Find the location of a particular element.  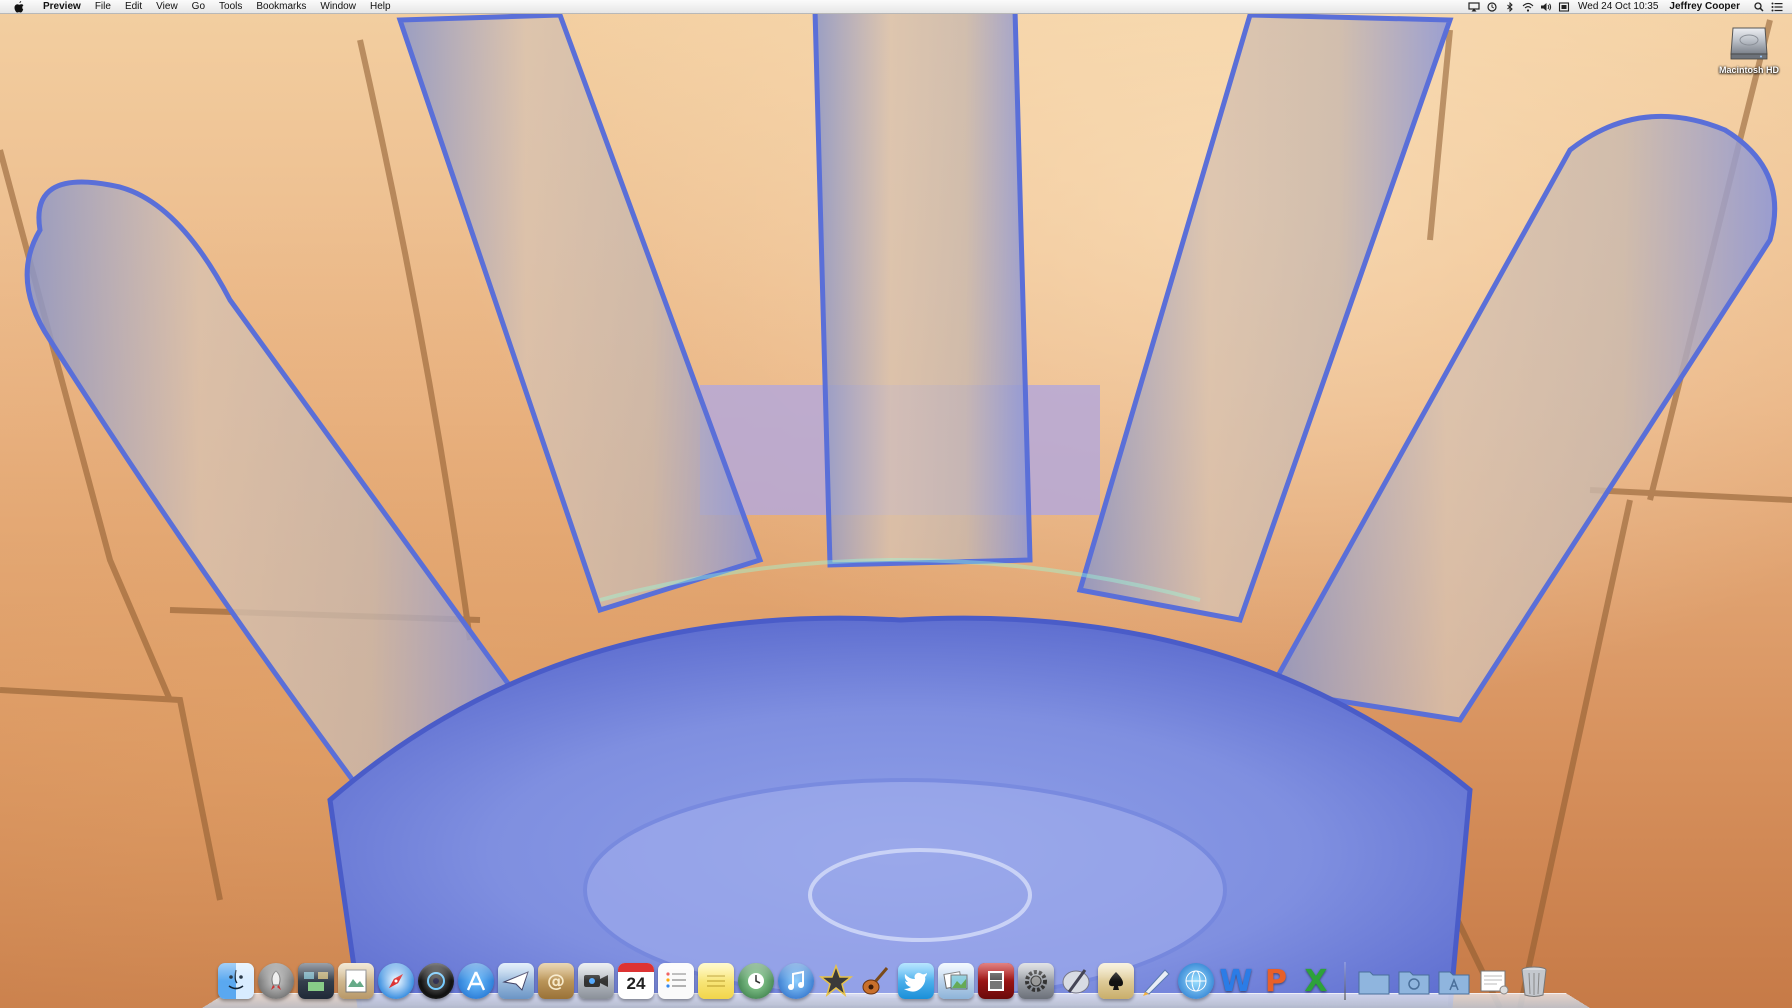

volume-icon is located at coordinates (1546, 7).